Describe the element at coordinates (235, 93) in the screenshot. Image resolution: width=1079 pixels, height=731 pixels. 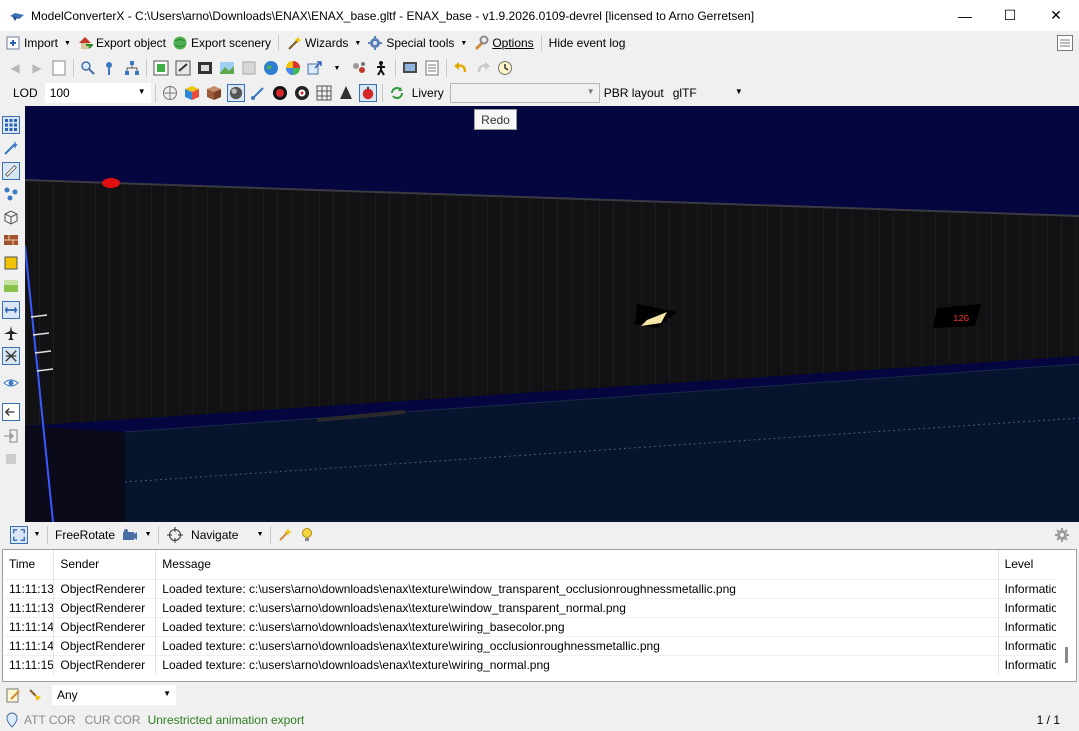
I see `shaded-sphere-icon` at that location.